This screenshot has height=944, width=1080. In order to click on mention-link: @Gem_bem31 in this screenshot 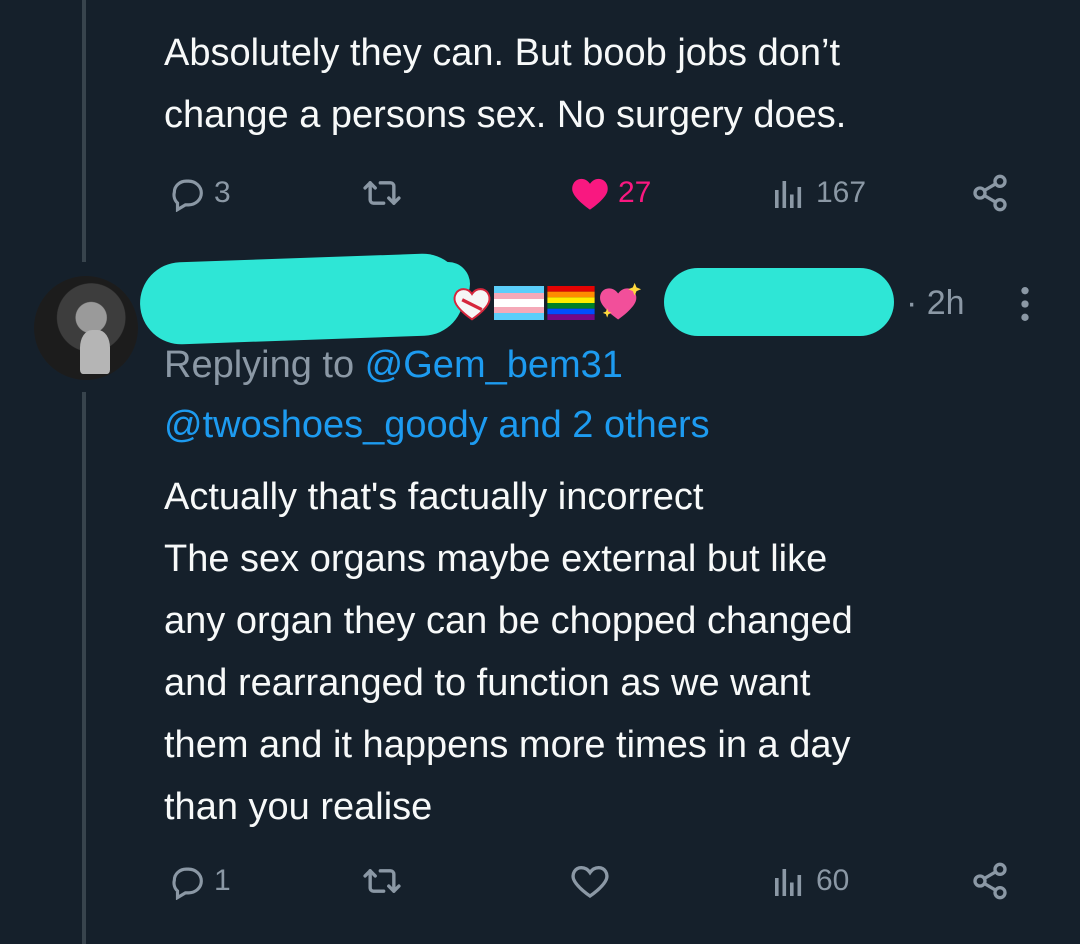, I will do `click(494, 365)`.